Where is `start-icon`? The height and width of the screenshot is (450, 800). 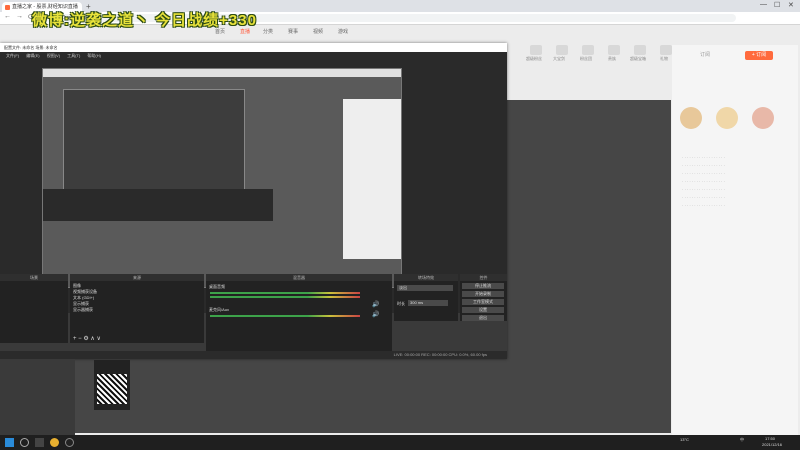 start-icon is located at coordinates (9, 442).